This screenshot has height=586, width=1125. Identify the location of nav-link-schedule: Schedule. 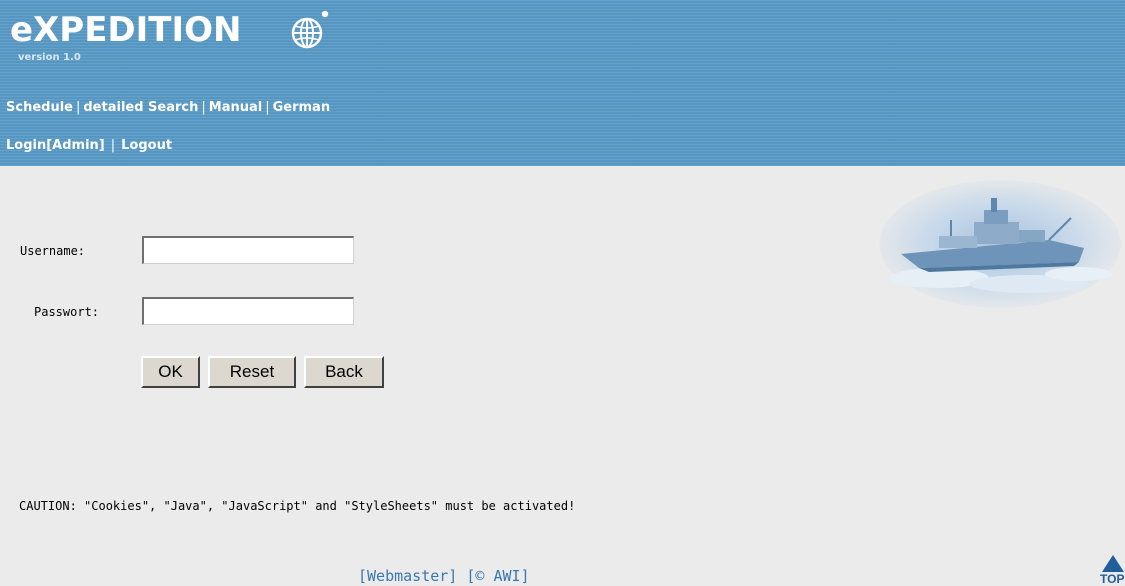
(39, 107).